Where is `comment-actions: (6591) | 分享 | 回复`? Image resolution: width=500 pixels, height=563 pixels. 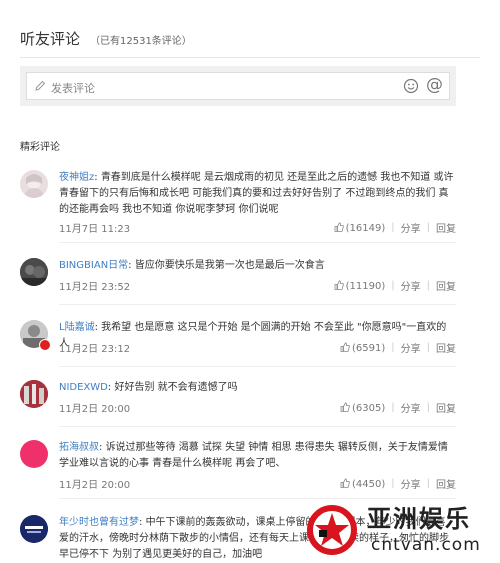 comment-actions: (6591) | 分享 | 回复 is located at coordinates (398, 347).